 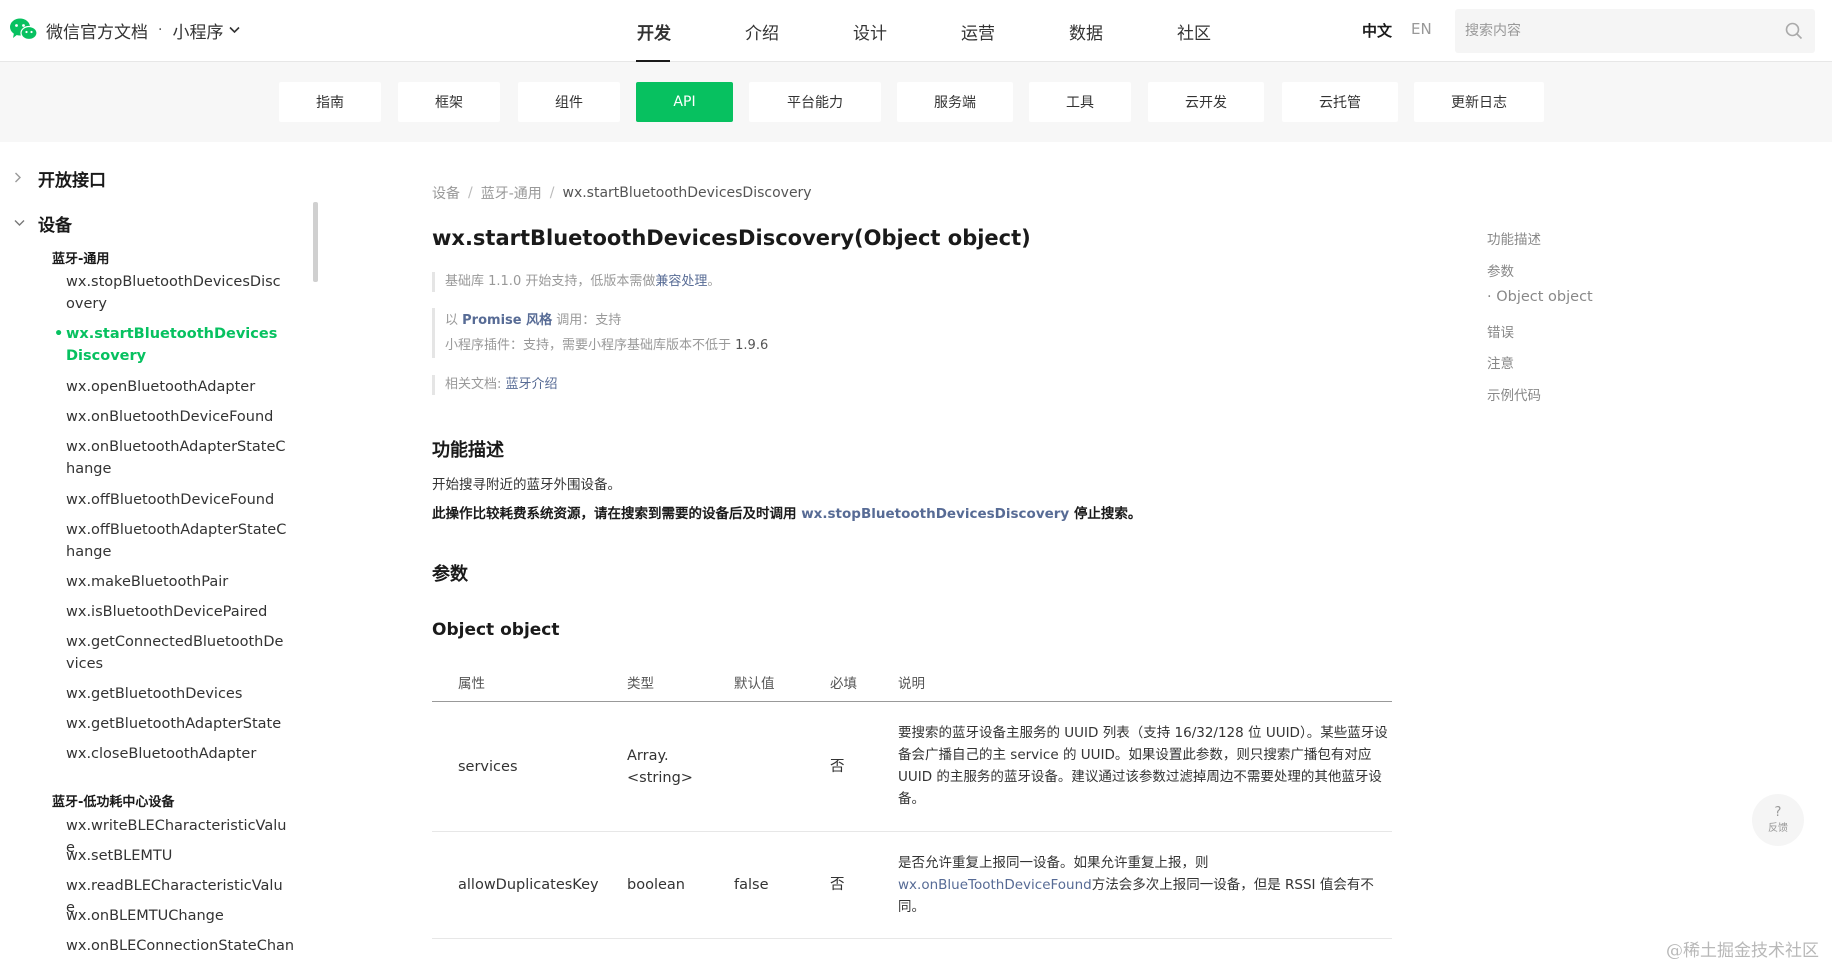 I want to click on tab-component: 组件, so click(x=569, y=102).